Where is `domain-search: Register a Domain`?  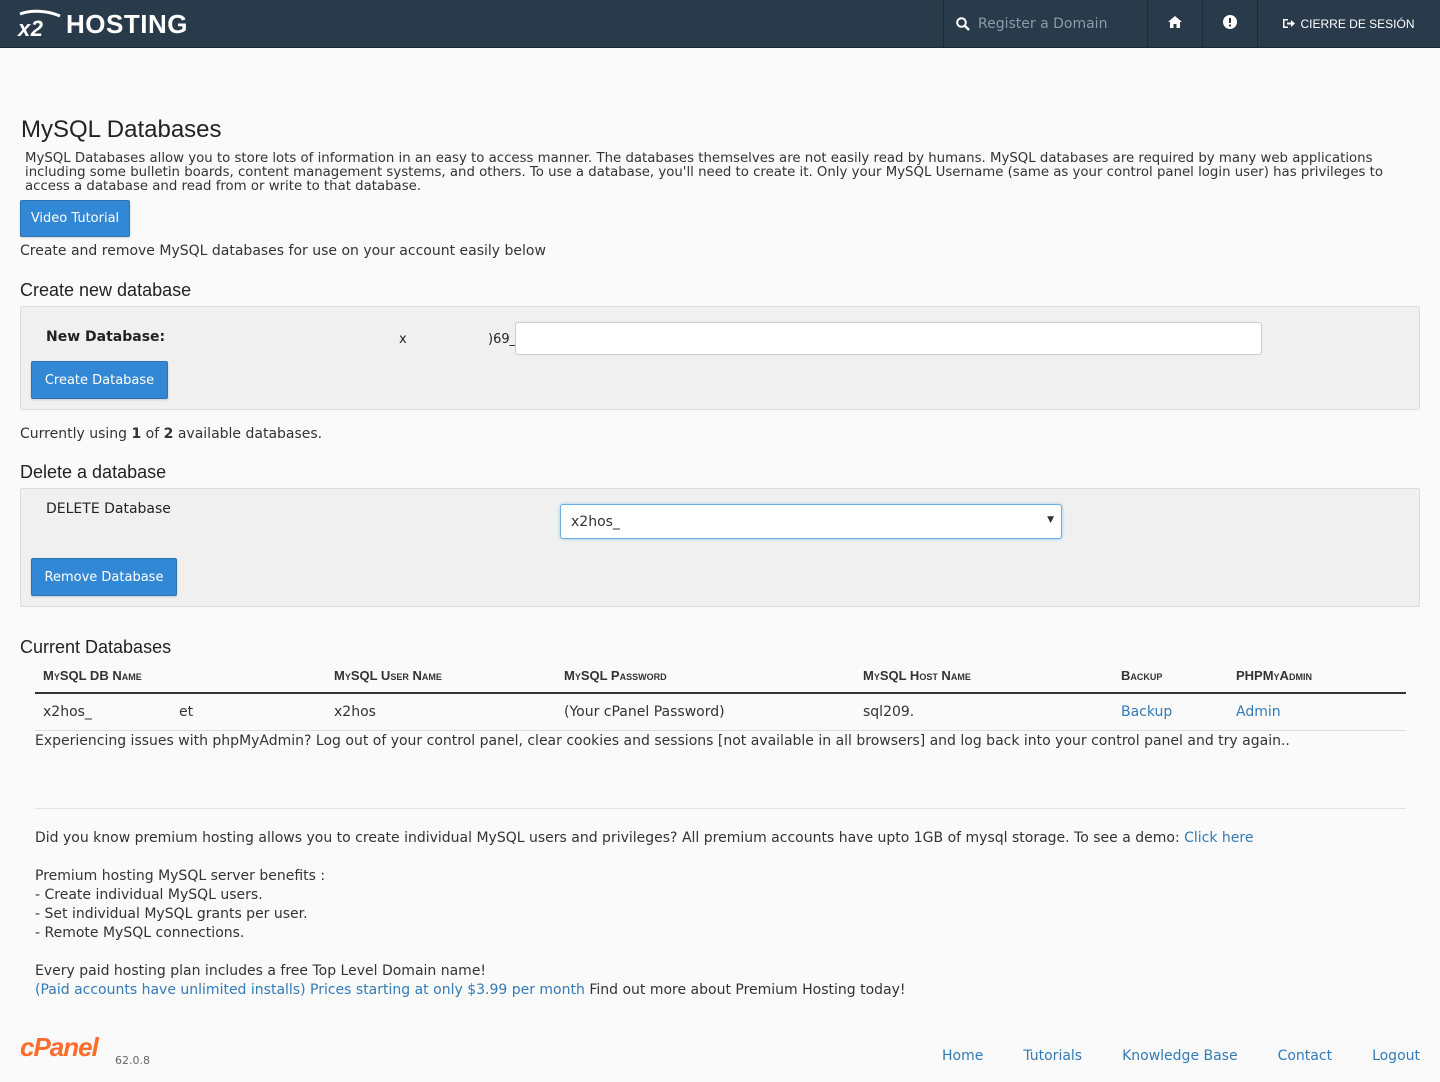 domain-search: Register a Domain is located at coordinates (1045, 23).